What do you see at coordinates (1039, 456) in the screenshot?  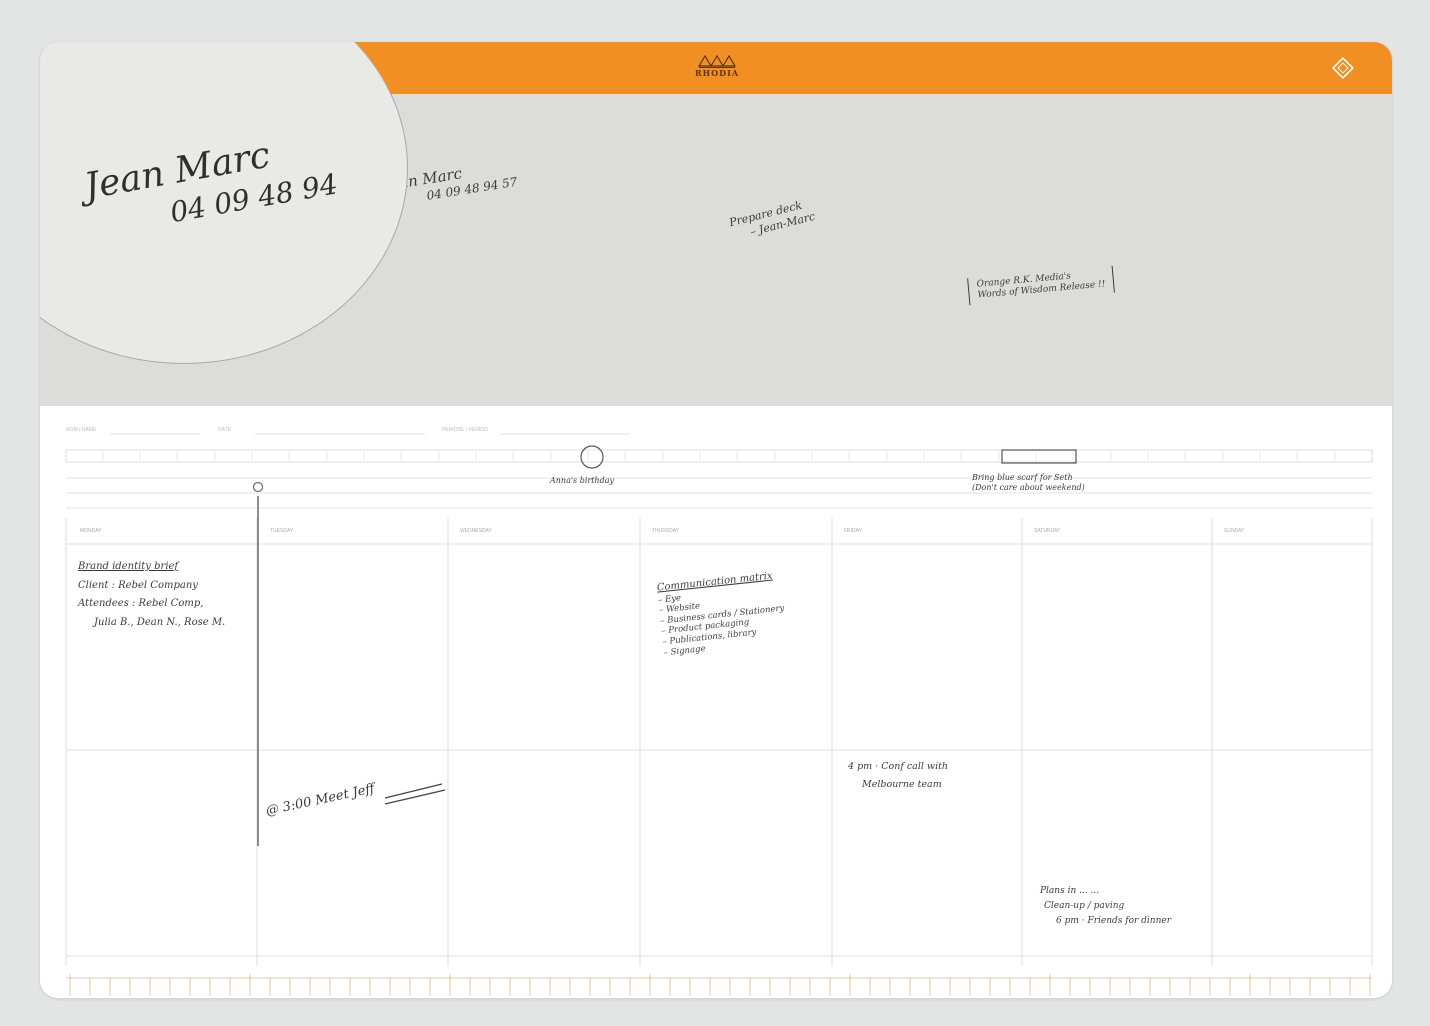 I see `reminder-box-mark` at bounding box center [1039, 456].